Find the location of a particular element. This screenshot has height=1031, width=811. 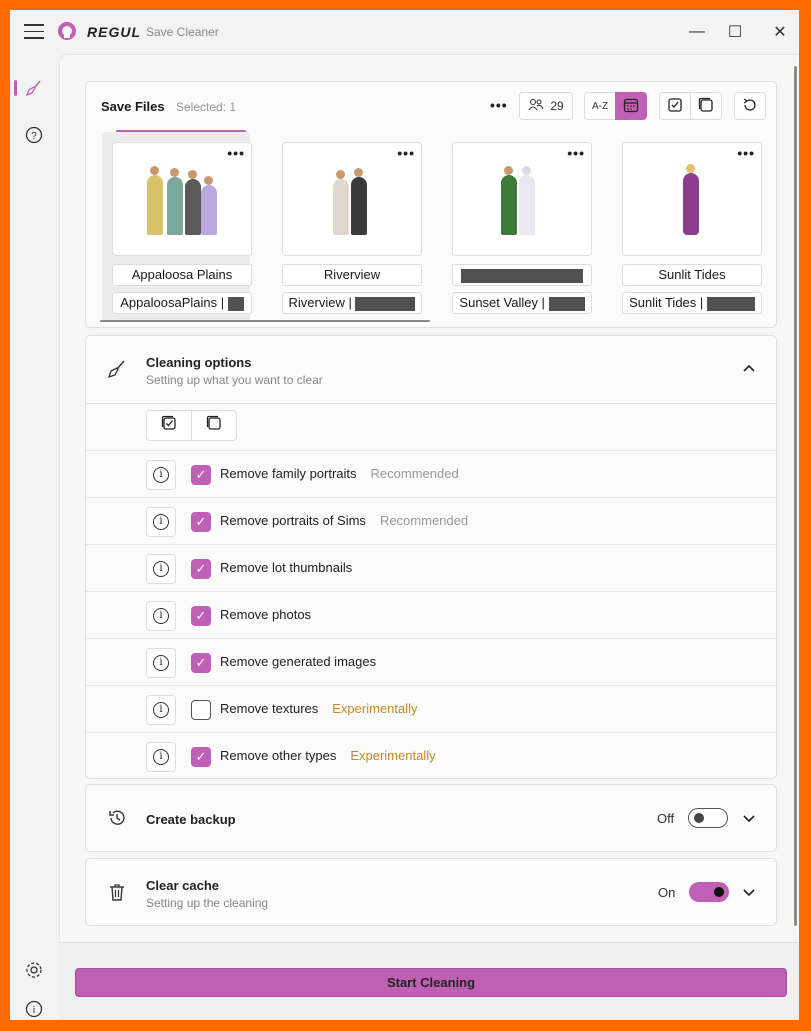

menu-icon is located at coordinates (34, 32).